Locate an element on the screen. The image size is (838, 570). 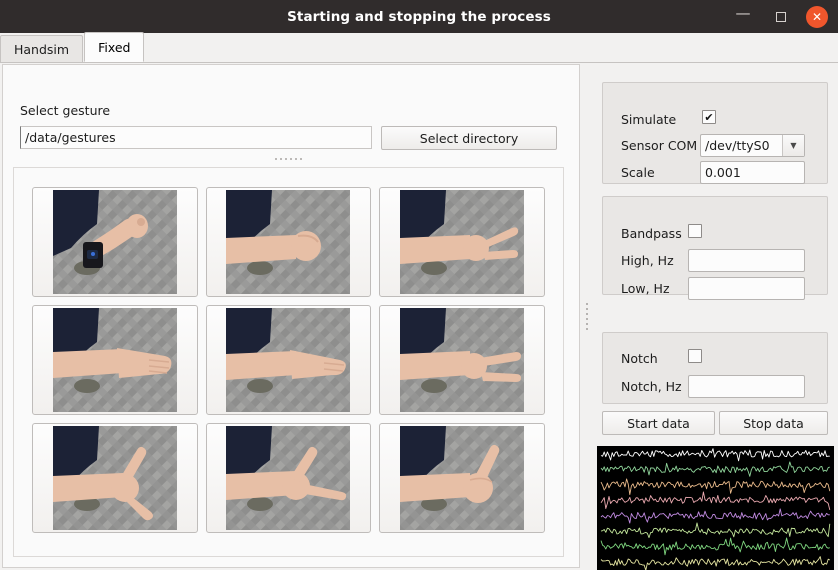
low-hz-row: Low, Hz is located at coordinates (645, 288).